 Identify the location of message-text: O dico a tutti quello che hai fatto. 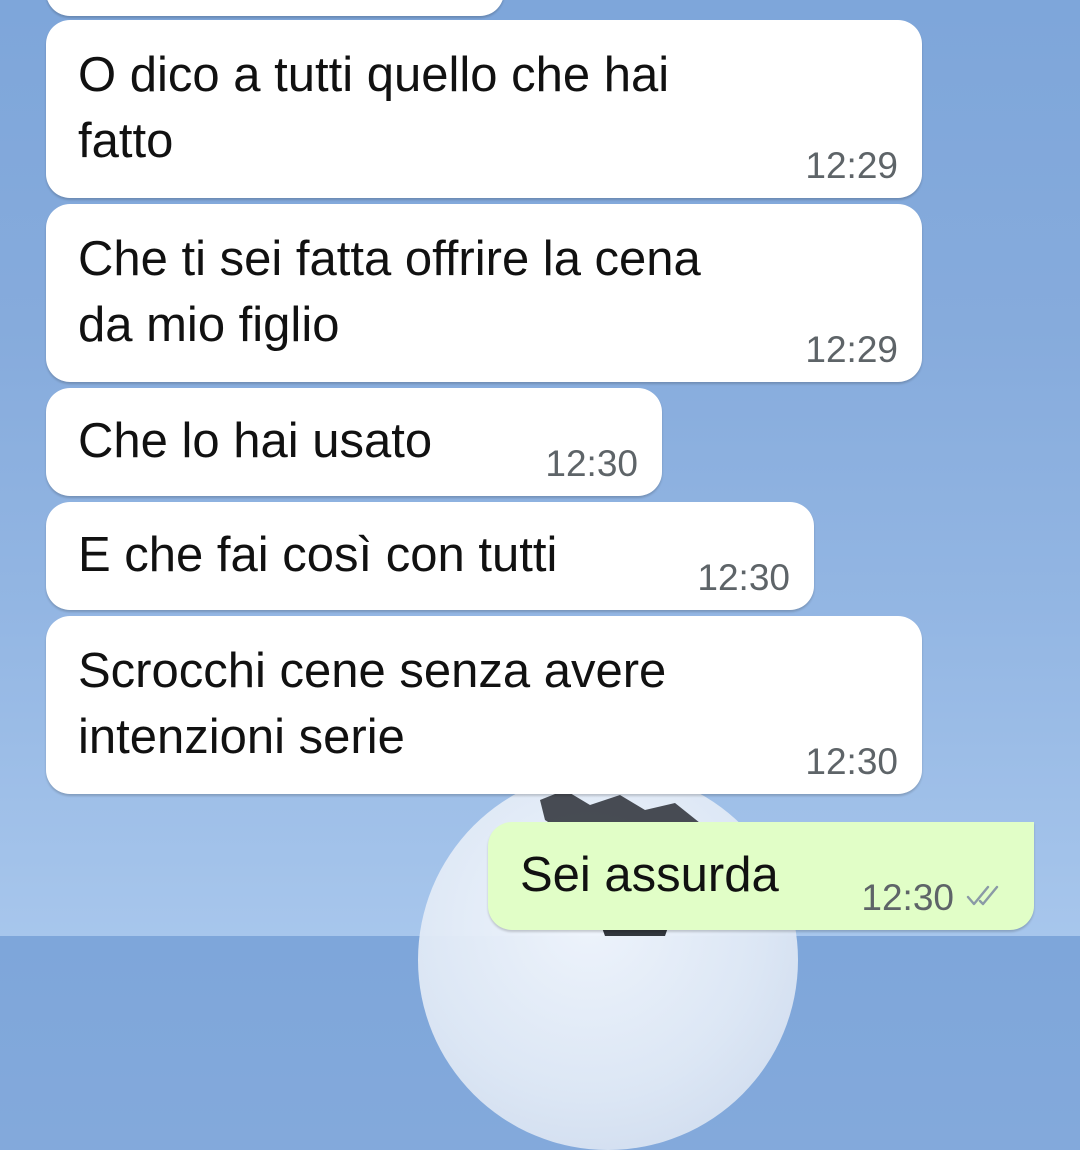
(374, 108).